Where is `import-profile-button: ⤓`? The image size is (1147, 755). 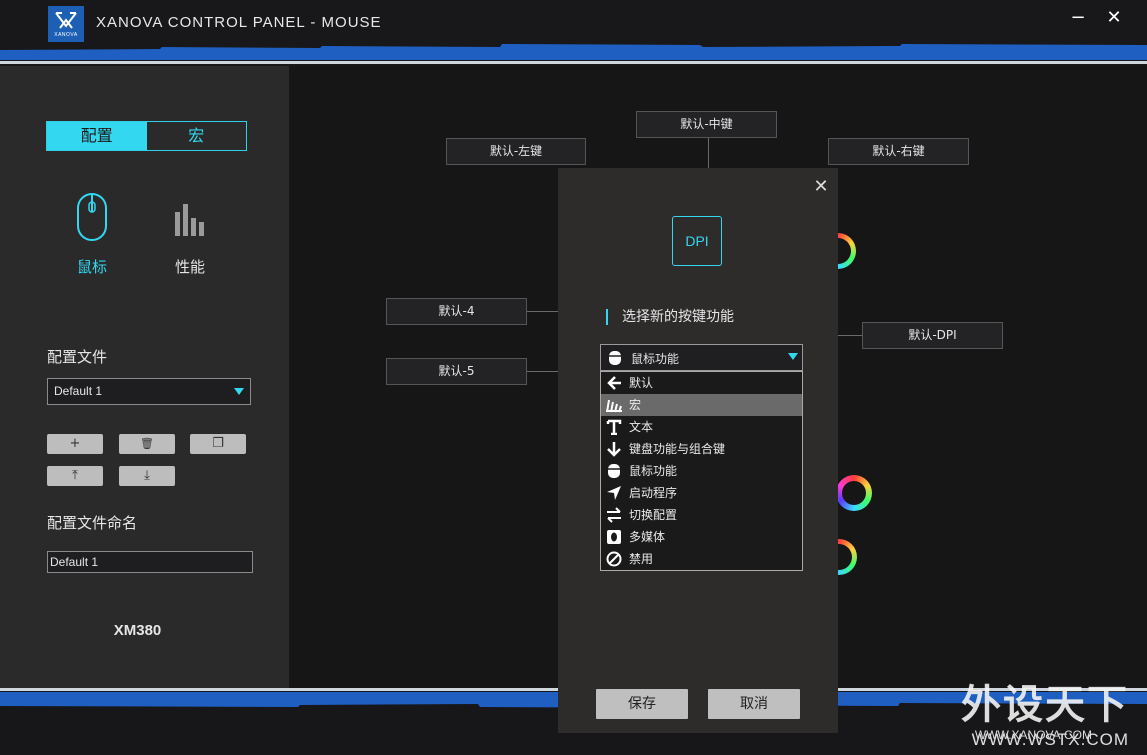 import-profile-button: ⤓ is located at coordinates (147, 476).